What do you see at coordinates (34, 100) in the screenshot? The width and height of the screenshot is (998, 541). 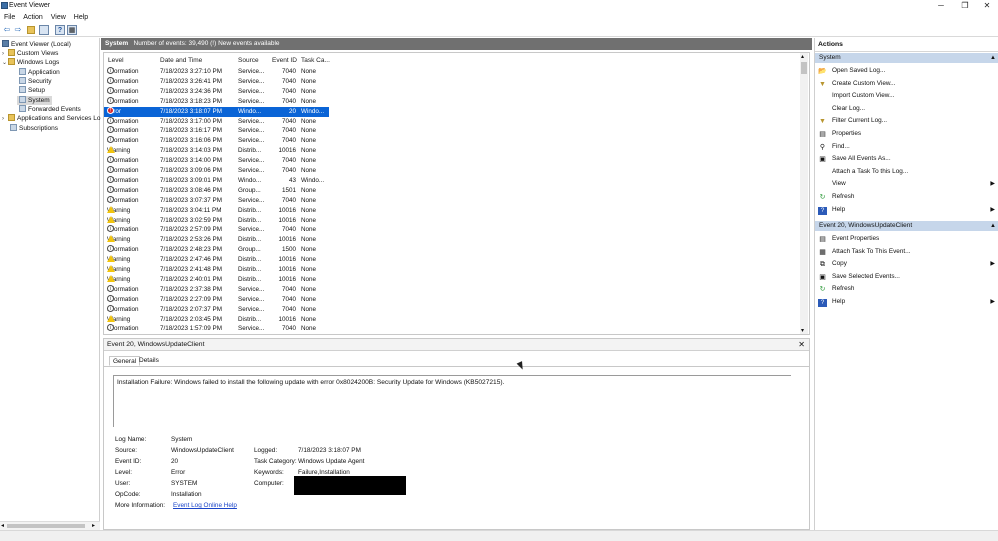 I see `tree-system: System` at bounding box center [34, 100].